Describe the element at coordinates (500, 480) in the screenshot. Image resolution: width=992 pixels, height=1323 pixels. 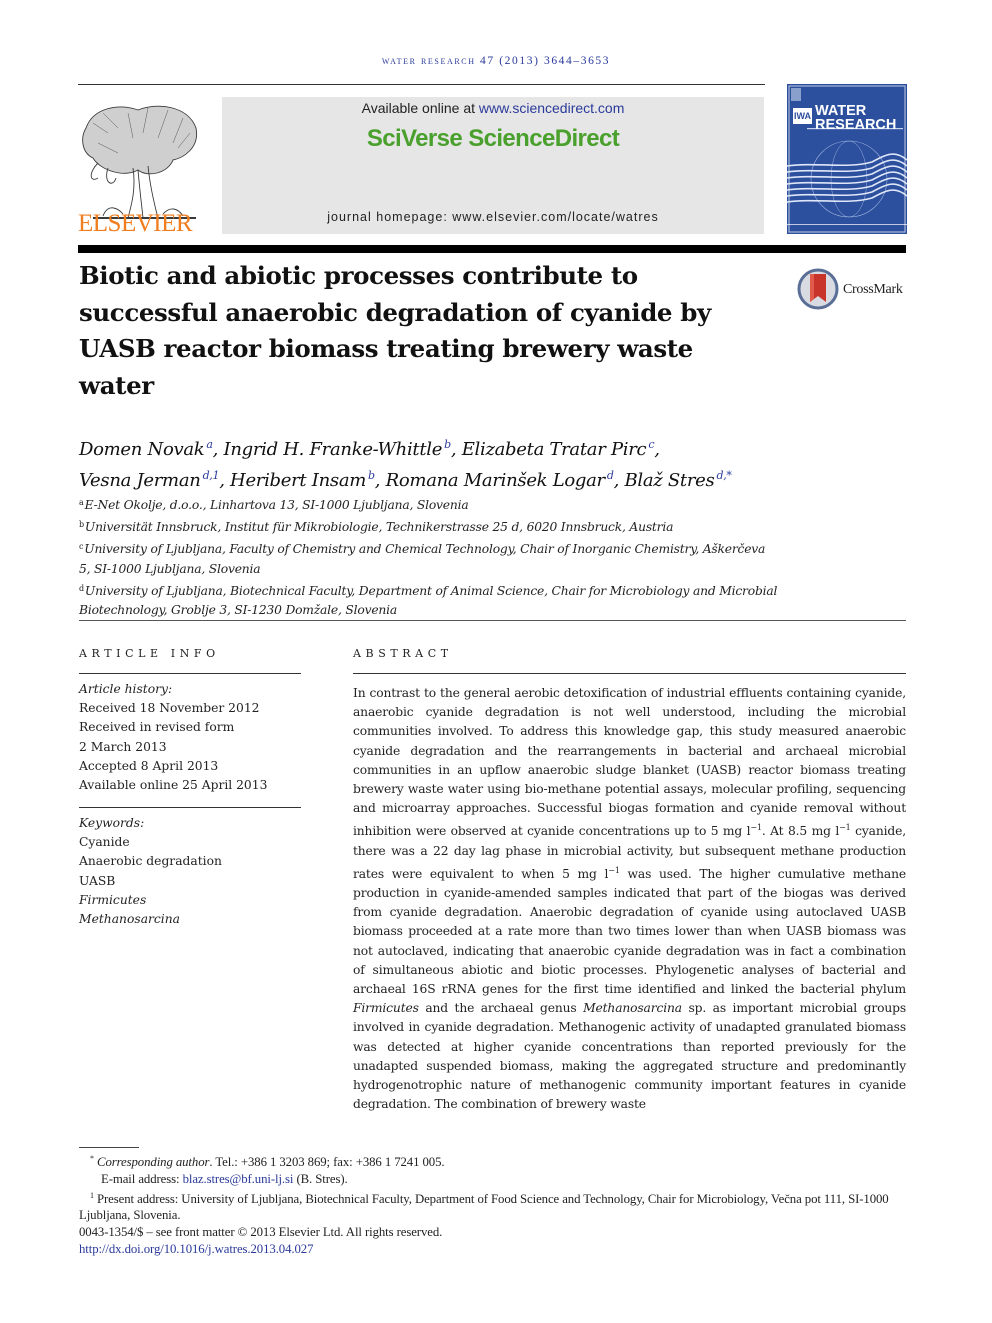
I see `author: Romana Marinšek Logar d` at that location.